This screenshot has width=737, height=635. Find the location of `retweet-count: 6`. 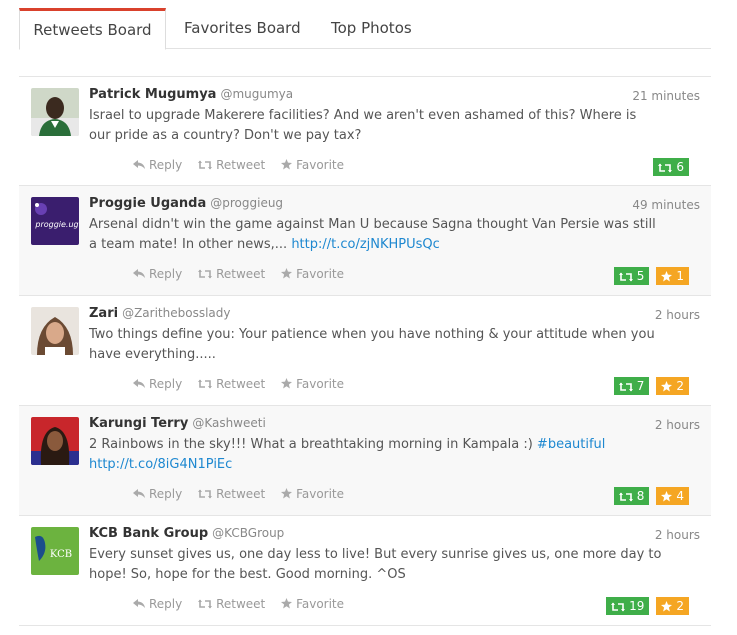

retweet-count: 6 is located at coordinates (680, 167).